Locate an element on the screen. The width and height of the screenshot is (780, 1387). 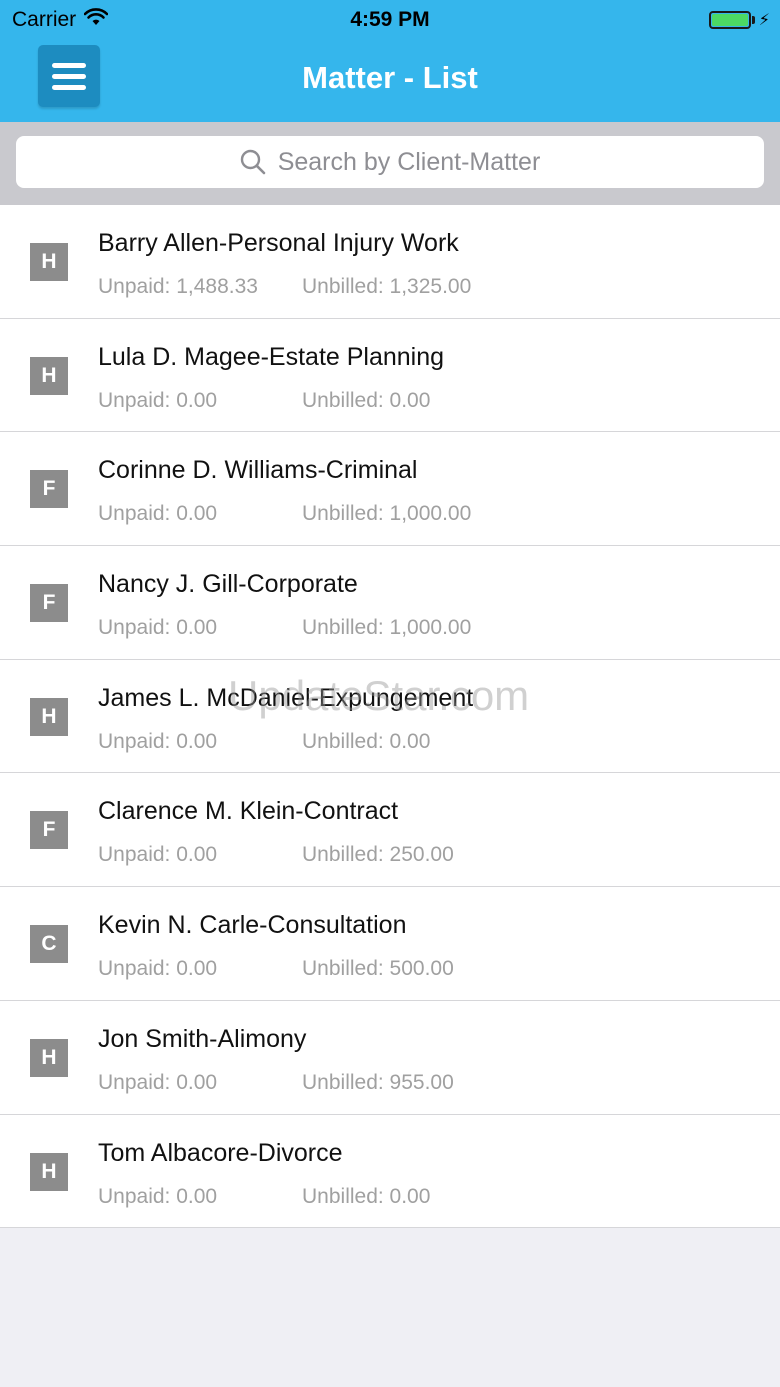
unbilled-amount: Unbilled: 955.00 is located at coordinates (378, 1082).